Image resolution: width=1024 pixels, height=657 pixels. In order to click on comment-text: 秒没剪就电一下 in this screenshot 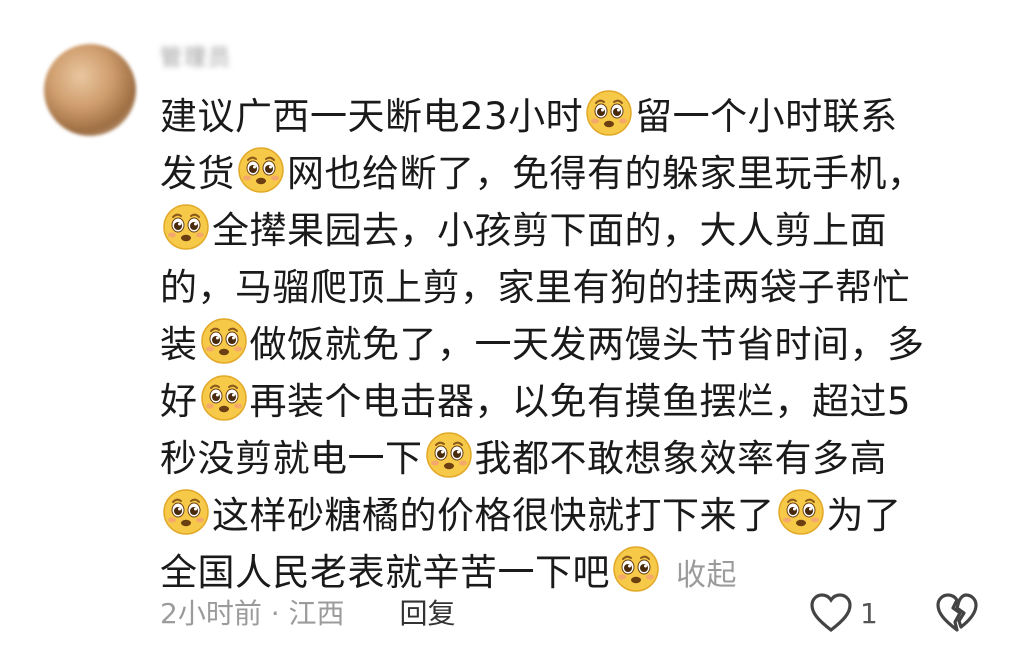, I will do `click(291, 458)`.